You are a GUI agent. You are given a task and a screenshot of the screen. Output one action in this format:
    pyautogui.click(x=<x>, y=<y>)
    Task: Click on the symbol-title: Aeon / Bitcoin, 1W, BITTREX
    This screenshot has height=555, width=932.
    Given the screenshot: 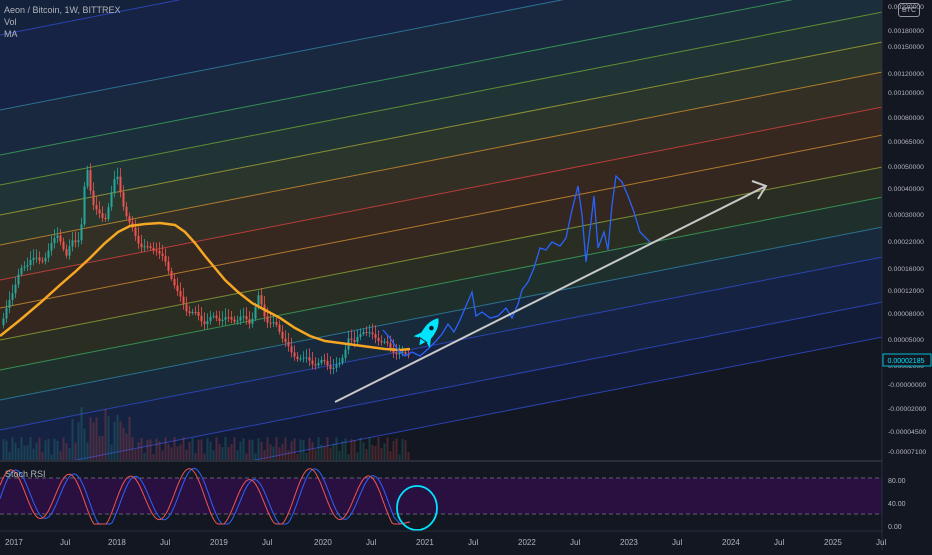 What is the action you would take?
    pyautogui.click(x=62, y=10)
    